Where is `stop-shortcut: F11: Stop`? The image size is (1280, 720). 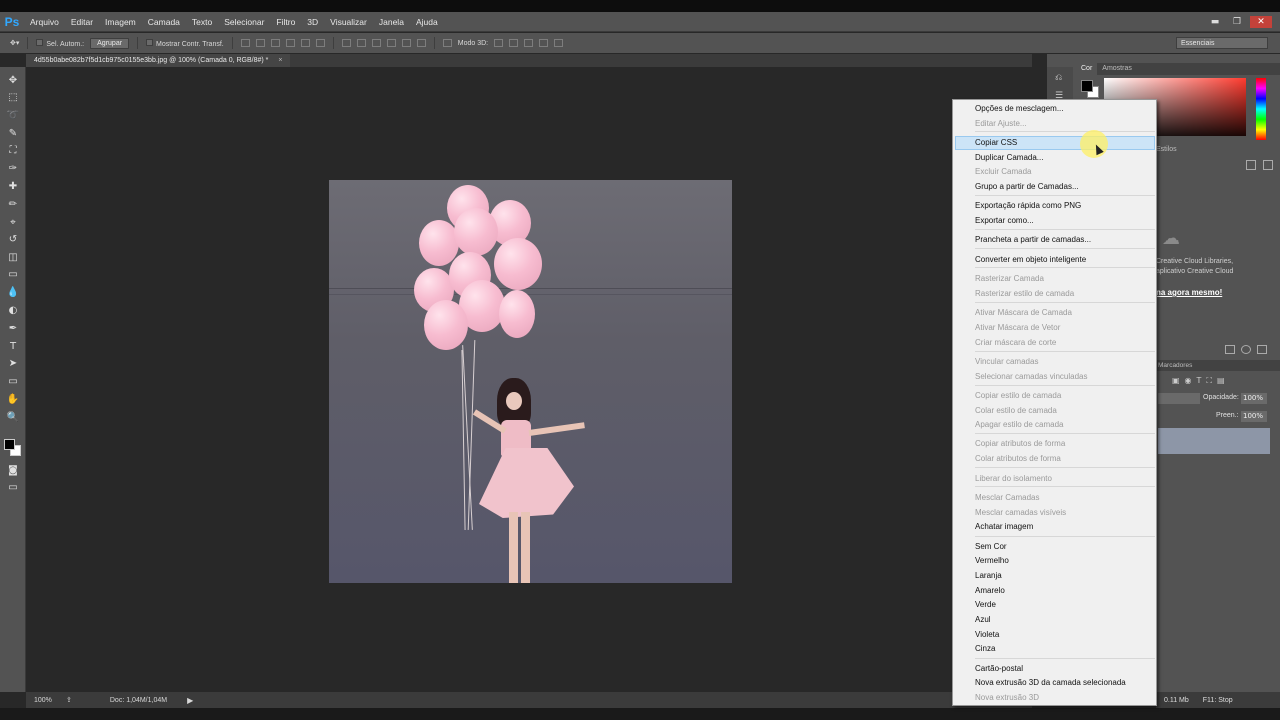
stop-shortcut: F11: Stop is located at coordinates (1218, 700).